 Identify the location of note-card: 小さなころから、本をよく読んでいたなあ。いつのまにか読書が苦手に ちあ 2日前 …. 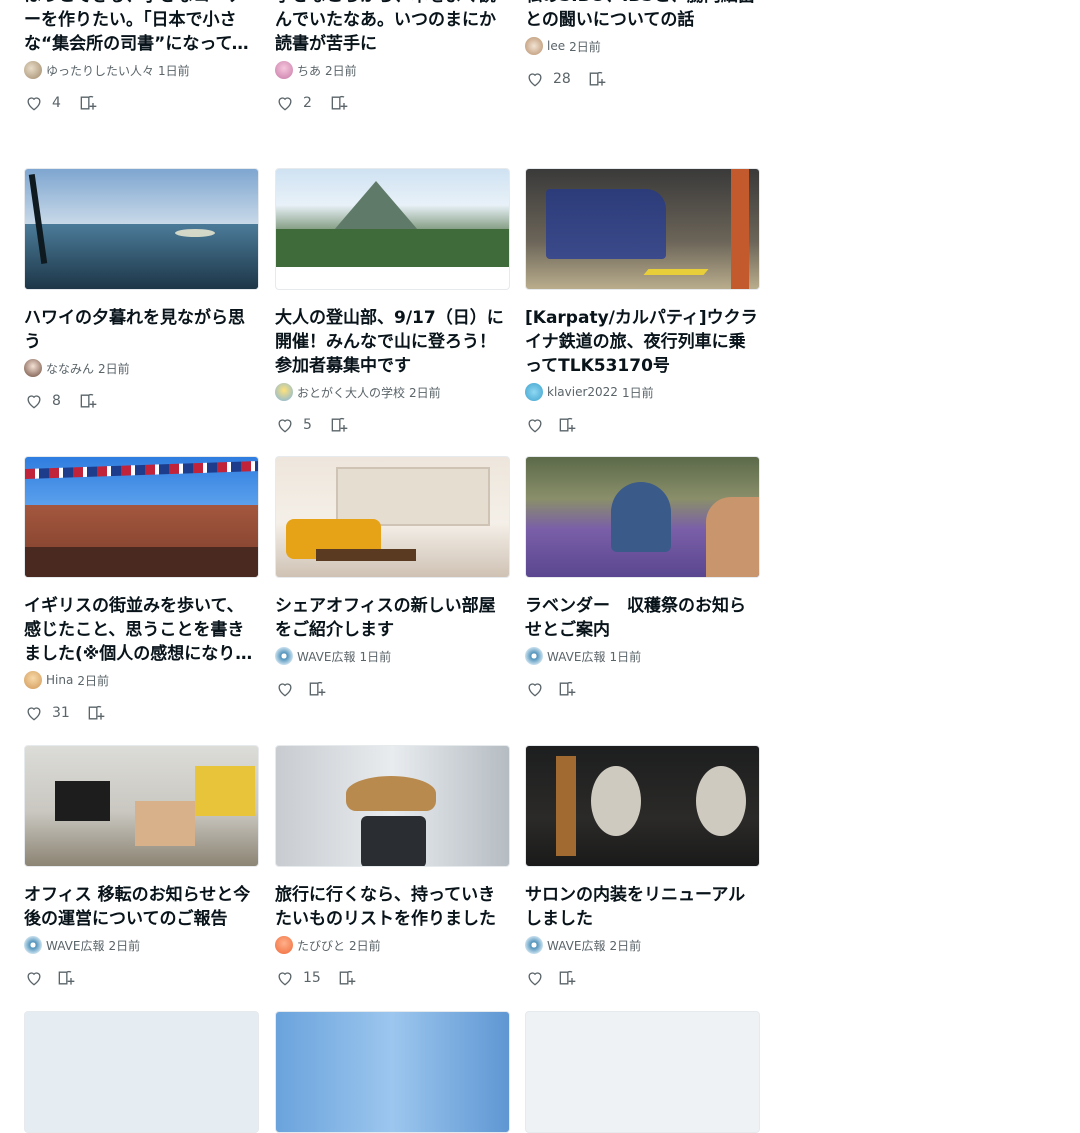
(392, 56).